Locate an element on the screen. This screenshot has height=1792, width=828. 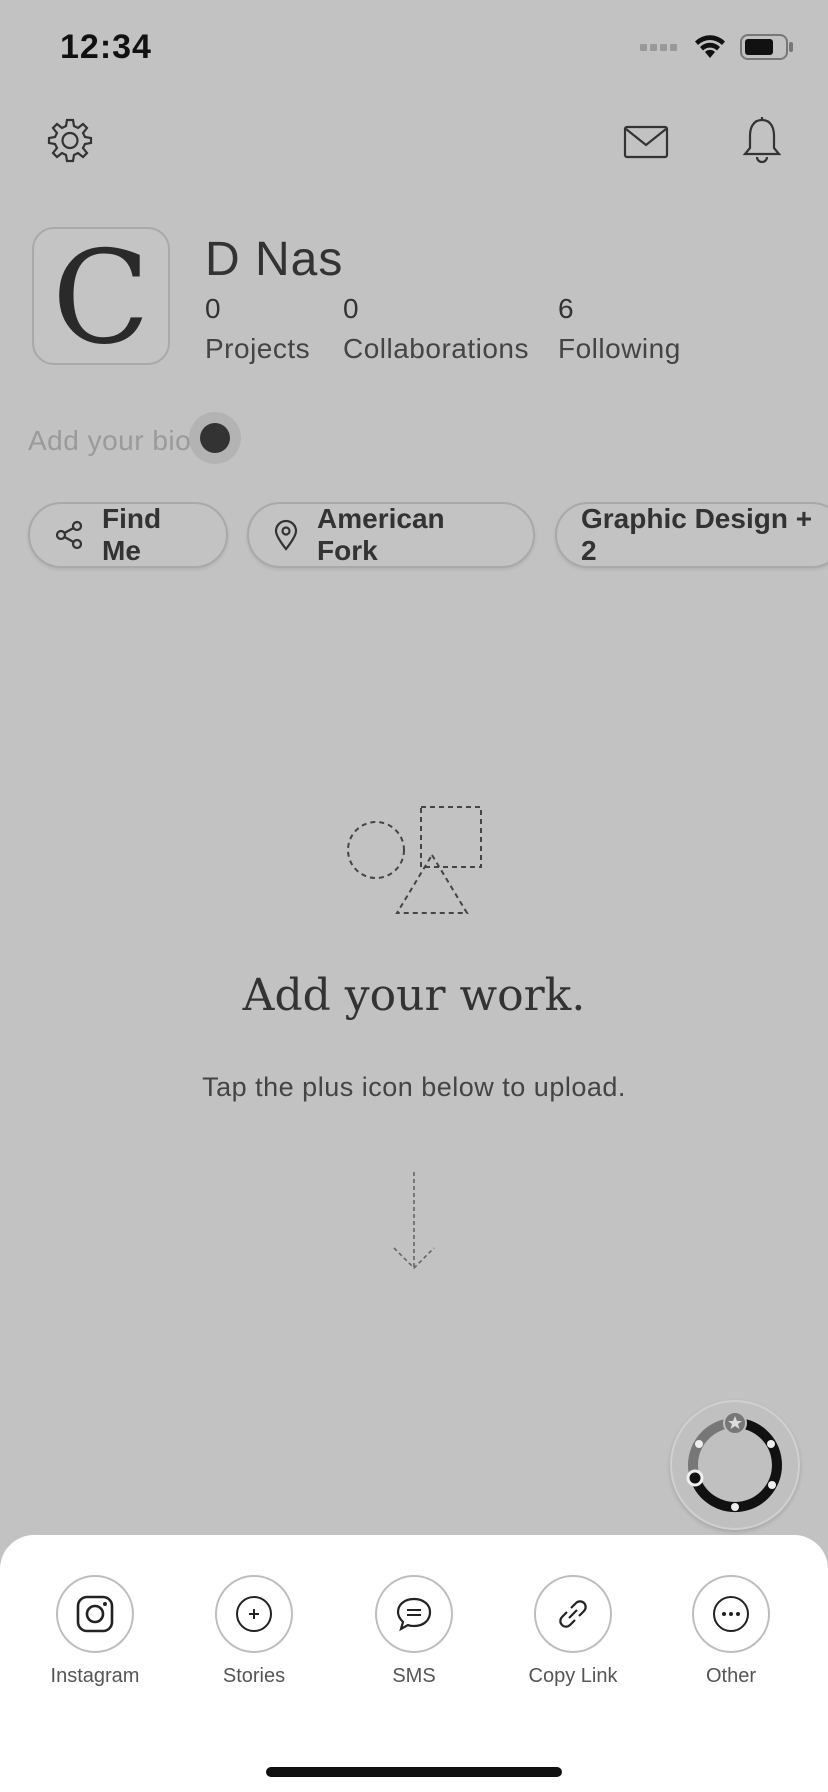
avatar-letter: C is located at coordinates (101, 298).